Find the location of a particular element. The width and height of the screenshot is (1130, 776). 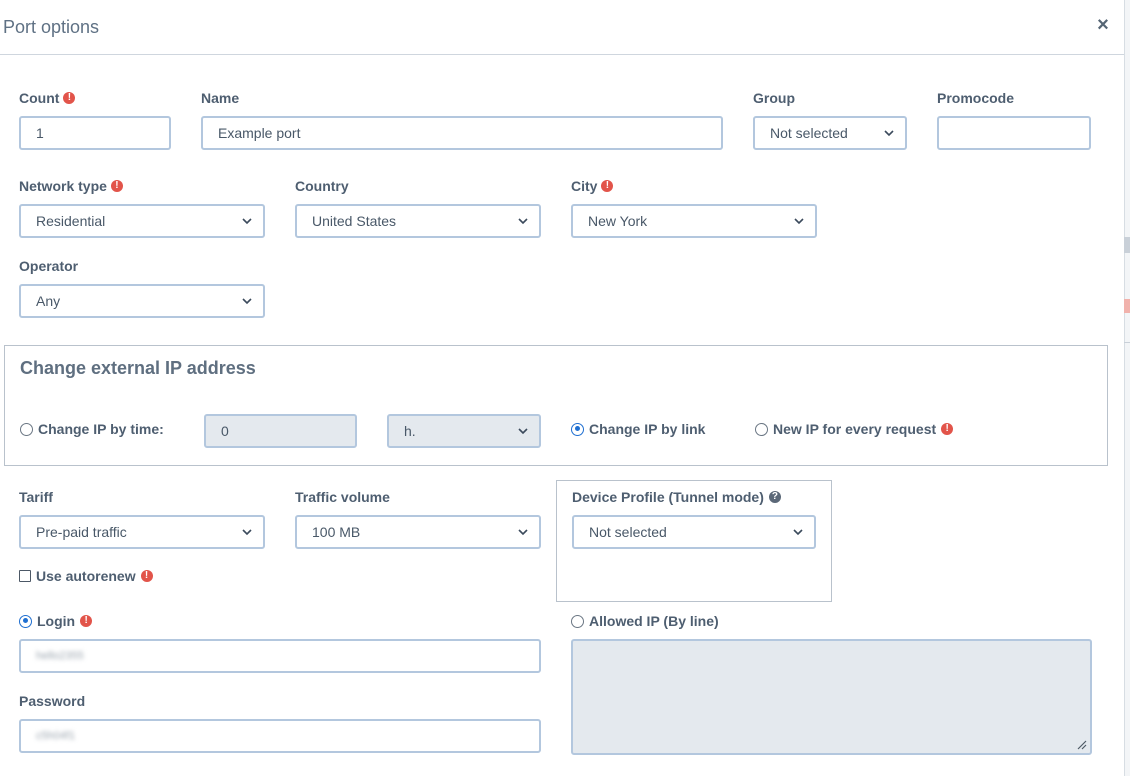

allowed-ip-textarea is located at coordinates (831, 697).